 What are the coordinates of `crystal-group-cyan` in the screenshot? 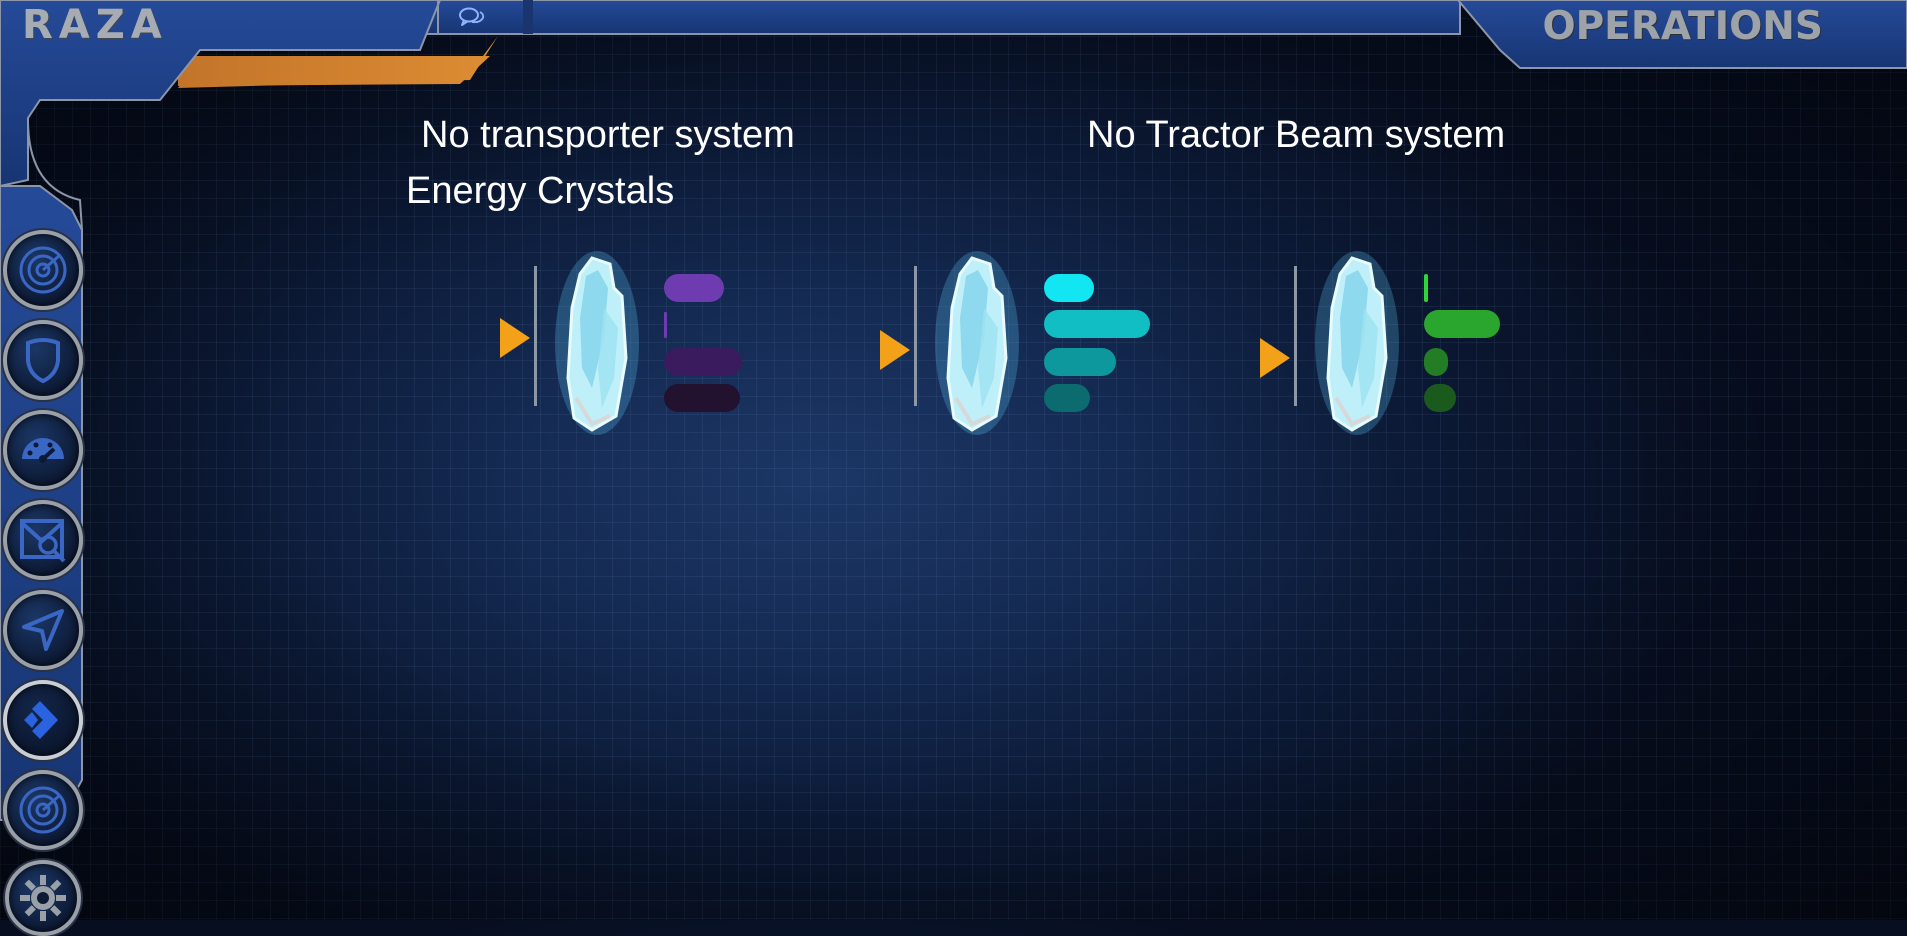 It's located at (1015, 338).